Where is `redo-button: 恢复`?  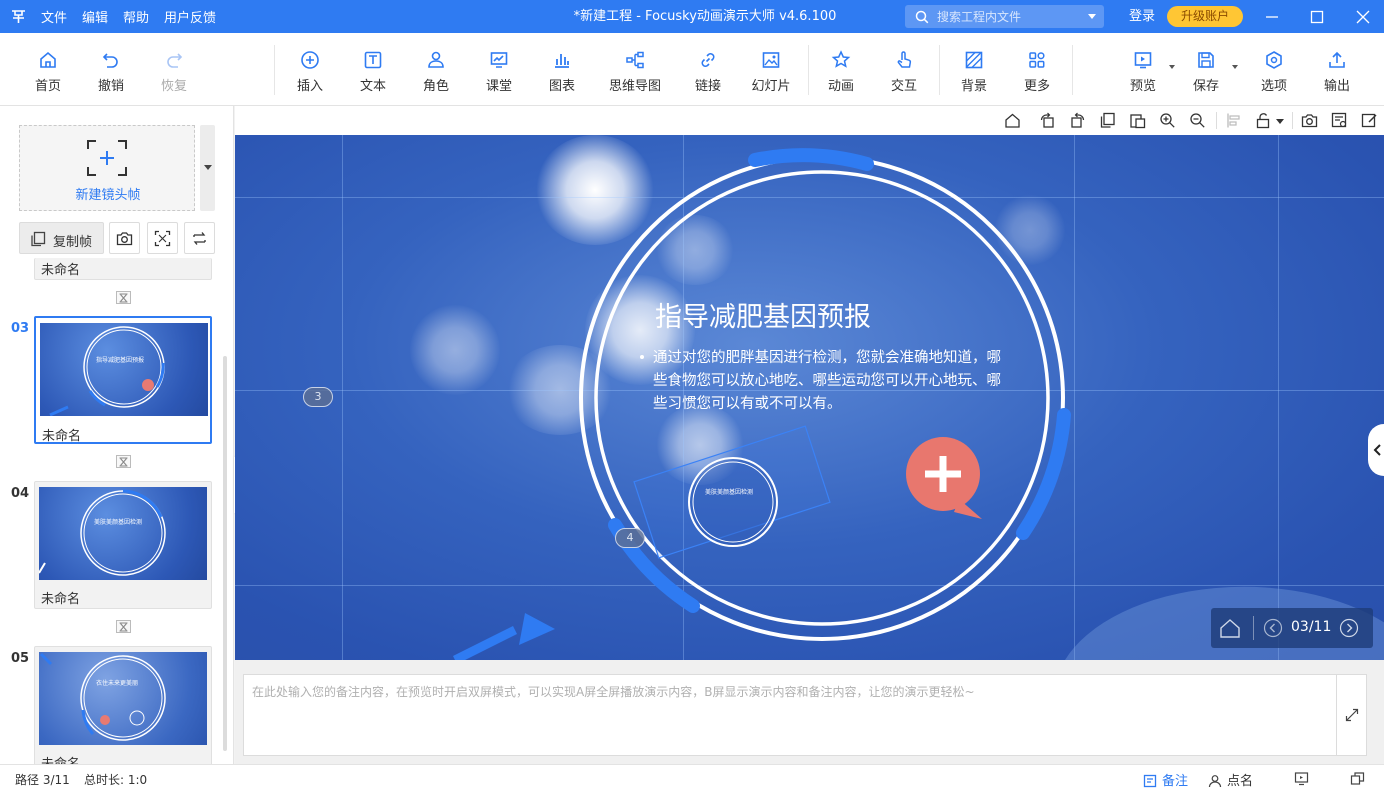
redo-button: 恢复 is located at coordinates (174, 72).